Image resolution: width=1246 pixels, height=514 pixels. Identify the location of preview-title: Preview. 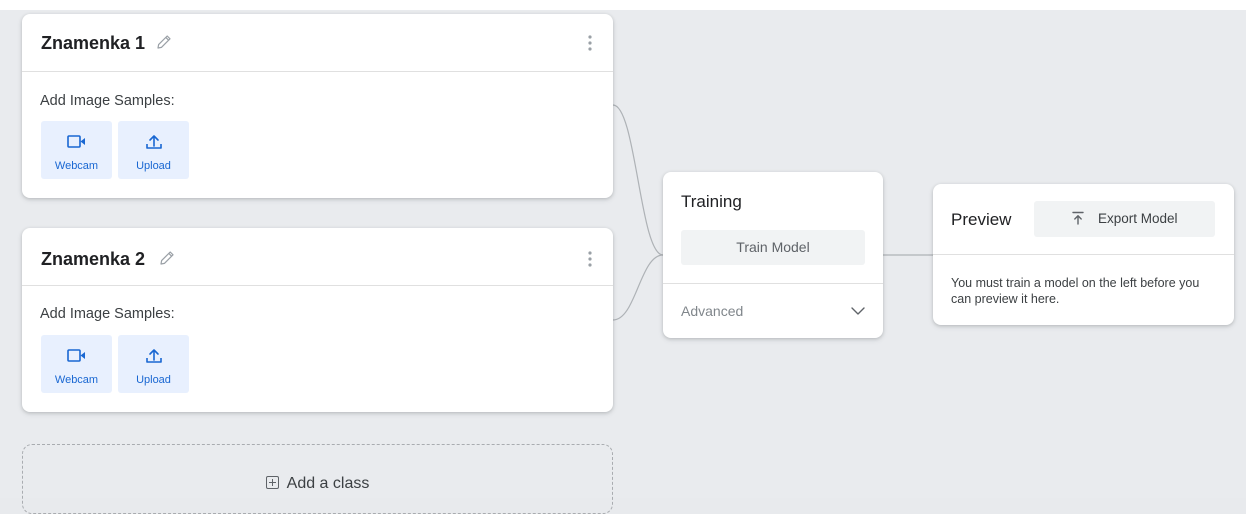
(981, 219).